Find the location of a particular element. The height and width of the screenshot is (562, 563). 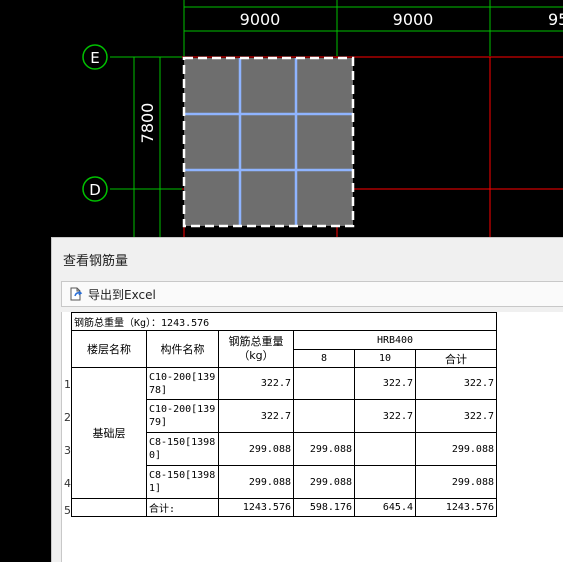

row-number-1: 1 is located at coordinates (67, 384).